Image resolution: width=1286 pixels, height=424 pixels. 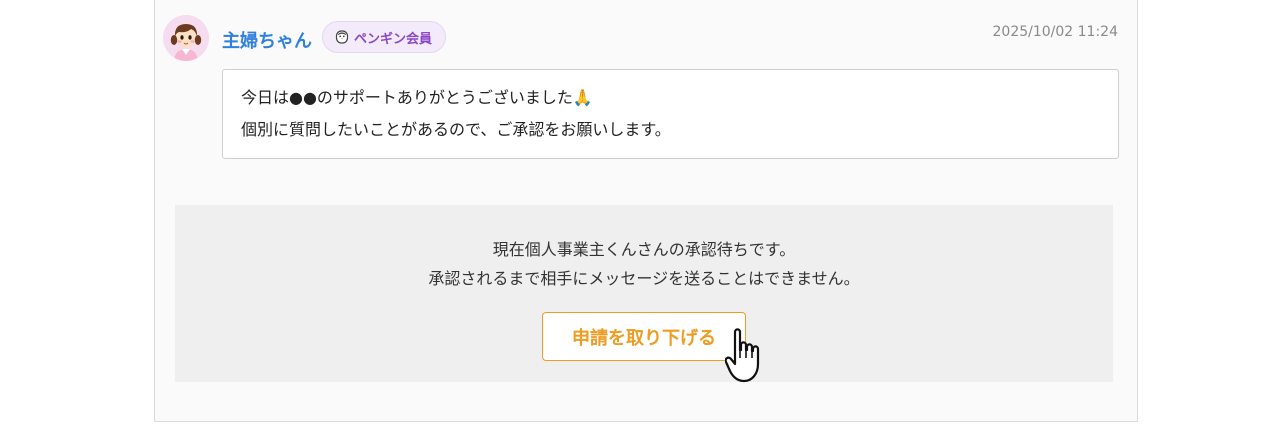 I want to click on notice-text: 現在個人事業主くんさんの承認待ちです。, so click(x=644, y=249).